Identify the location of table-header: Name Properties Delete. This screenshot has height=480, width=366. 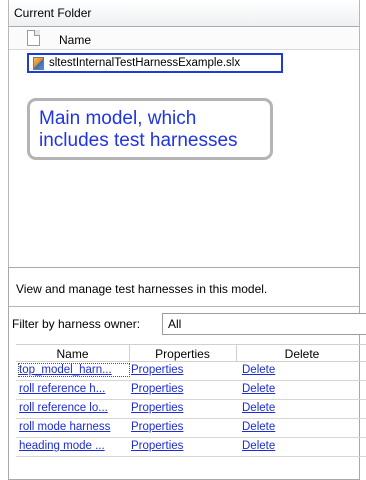
(191, 353).